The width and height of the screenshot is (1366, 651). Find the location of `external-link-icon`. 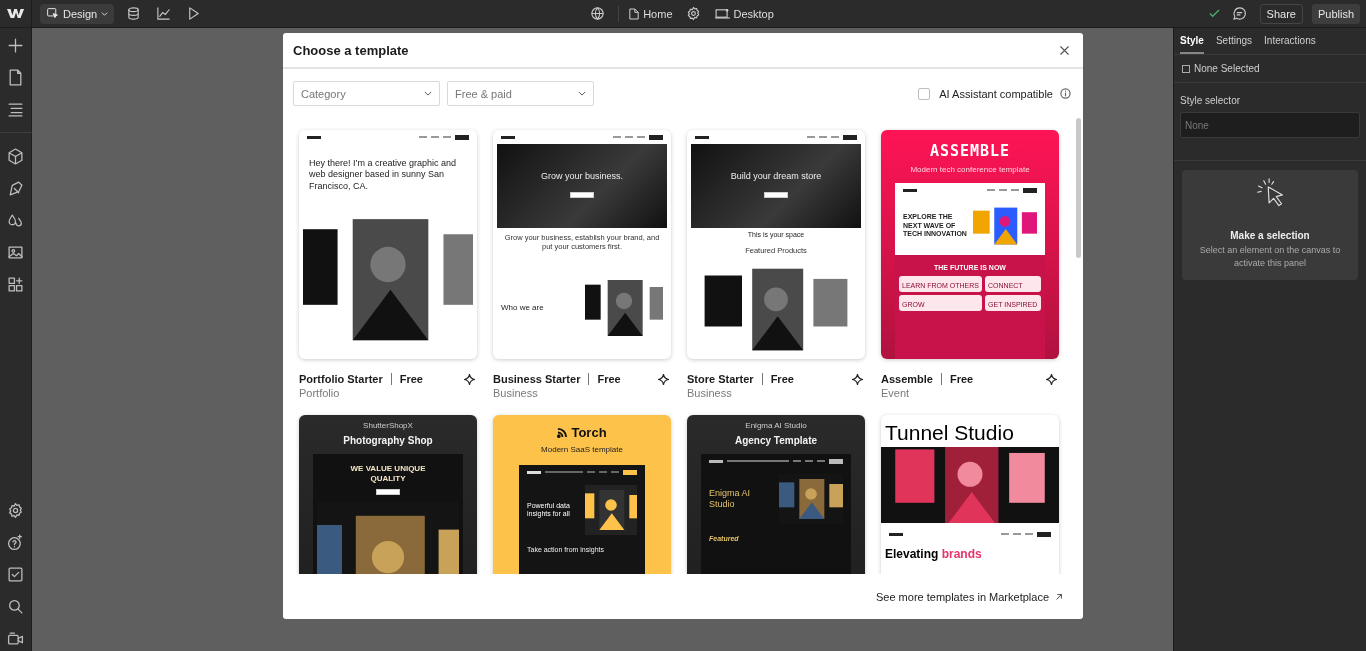

external-link-icon is located at coordinates (1059, 596).